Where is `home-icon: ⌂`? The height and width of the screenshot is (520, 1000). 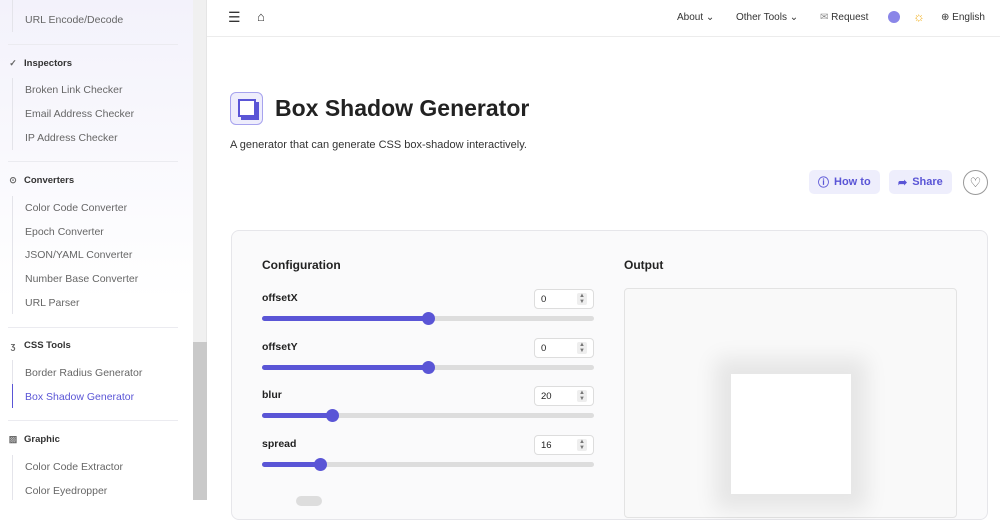
home-icon: ⌂ is located at coordinates (261, 16).